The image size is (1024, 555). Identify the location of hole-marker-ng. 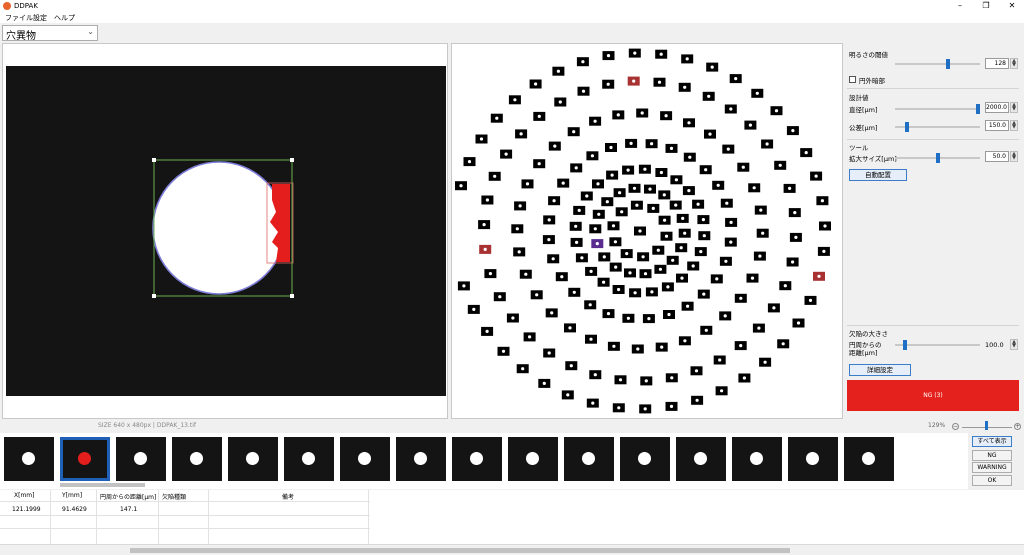
(819, 276).